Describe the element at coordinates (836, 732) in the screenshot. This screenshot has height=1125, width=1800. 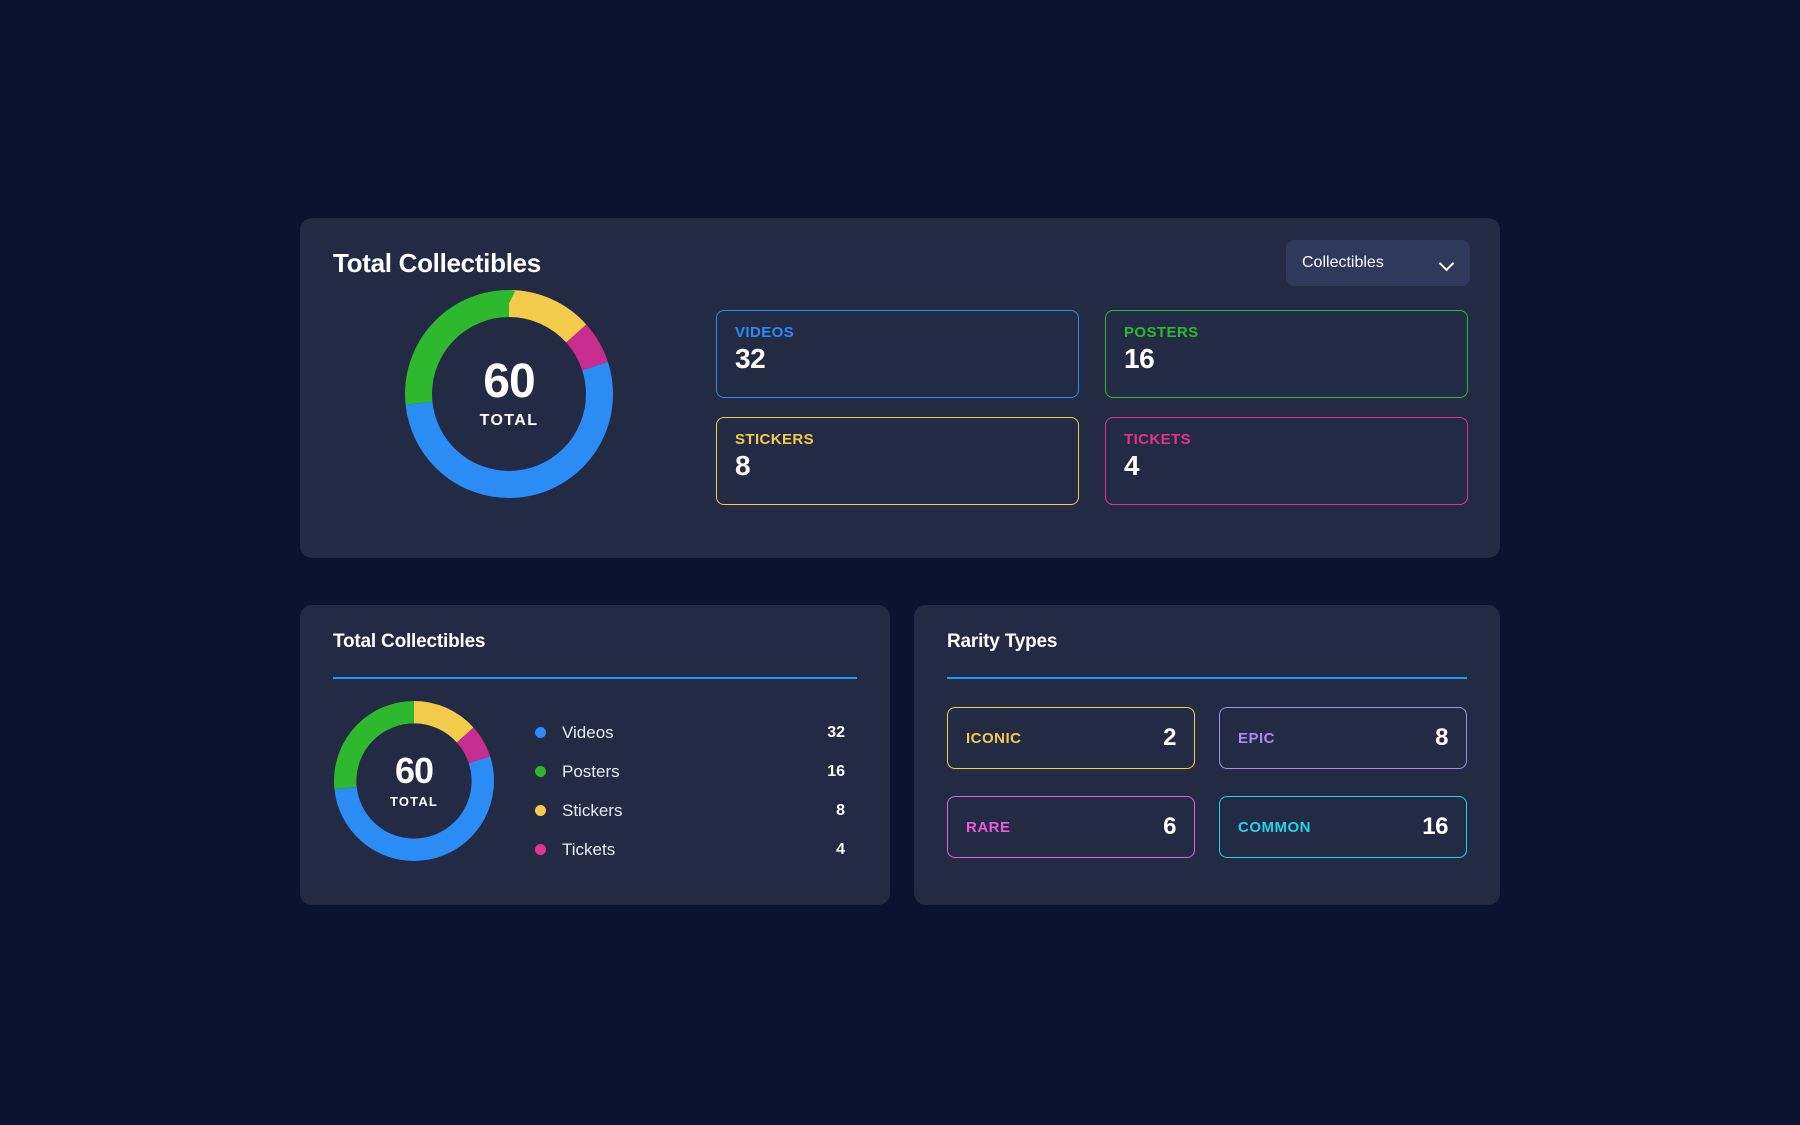
I see `legend-item-value: 32` at that location.